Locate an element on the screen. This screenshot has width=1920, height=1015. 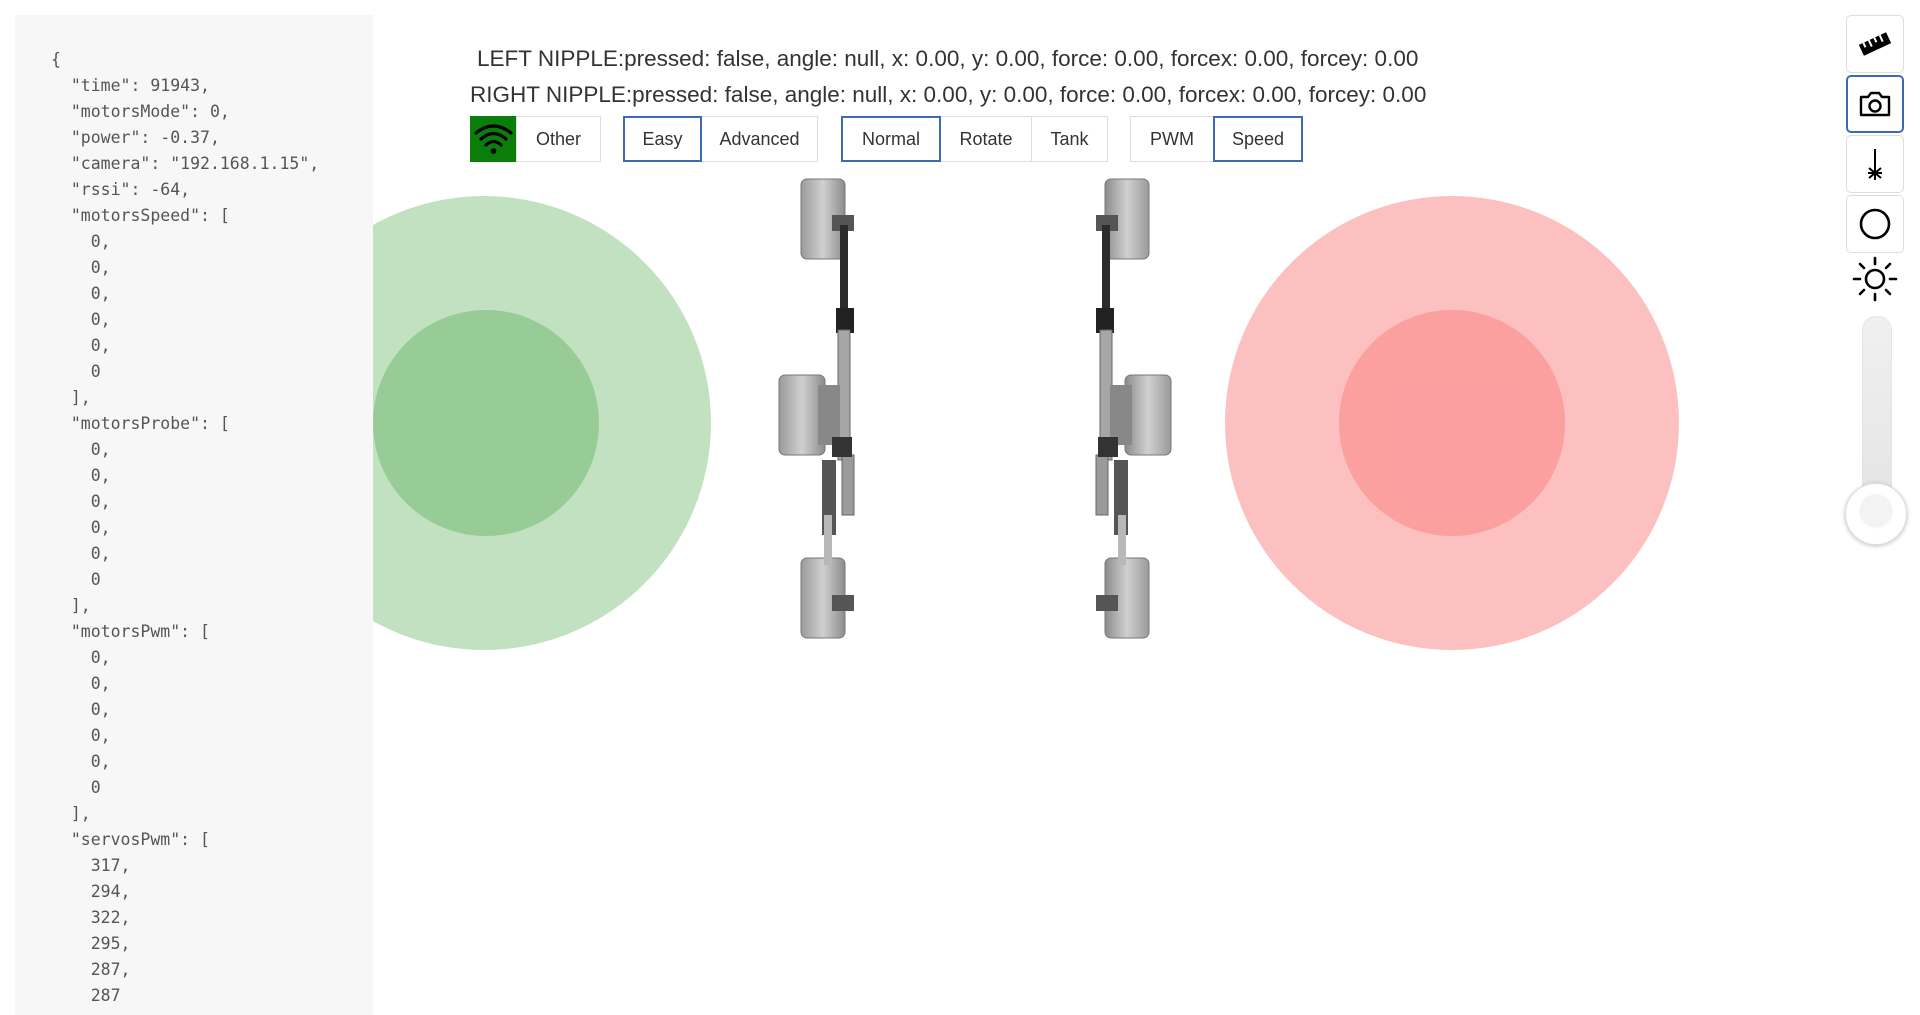
other-group: Other is located at coordinates (558, 139).